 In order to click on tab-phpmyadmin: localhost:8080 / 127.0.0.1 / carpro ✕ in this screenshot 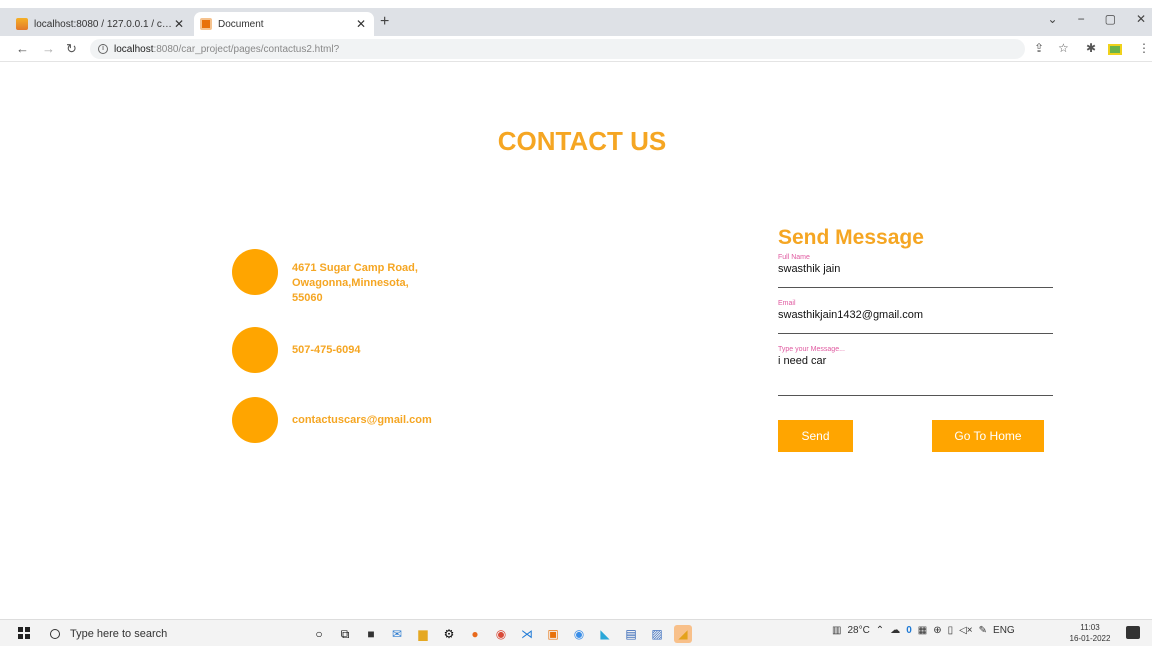, I will do `click(101, 24)`.